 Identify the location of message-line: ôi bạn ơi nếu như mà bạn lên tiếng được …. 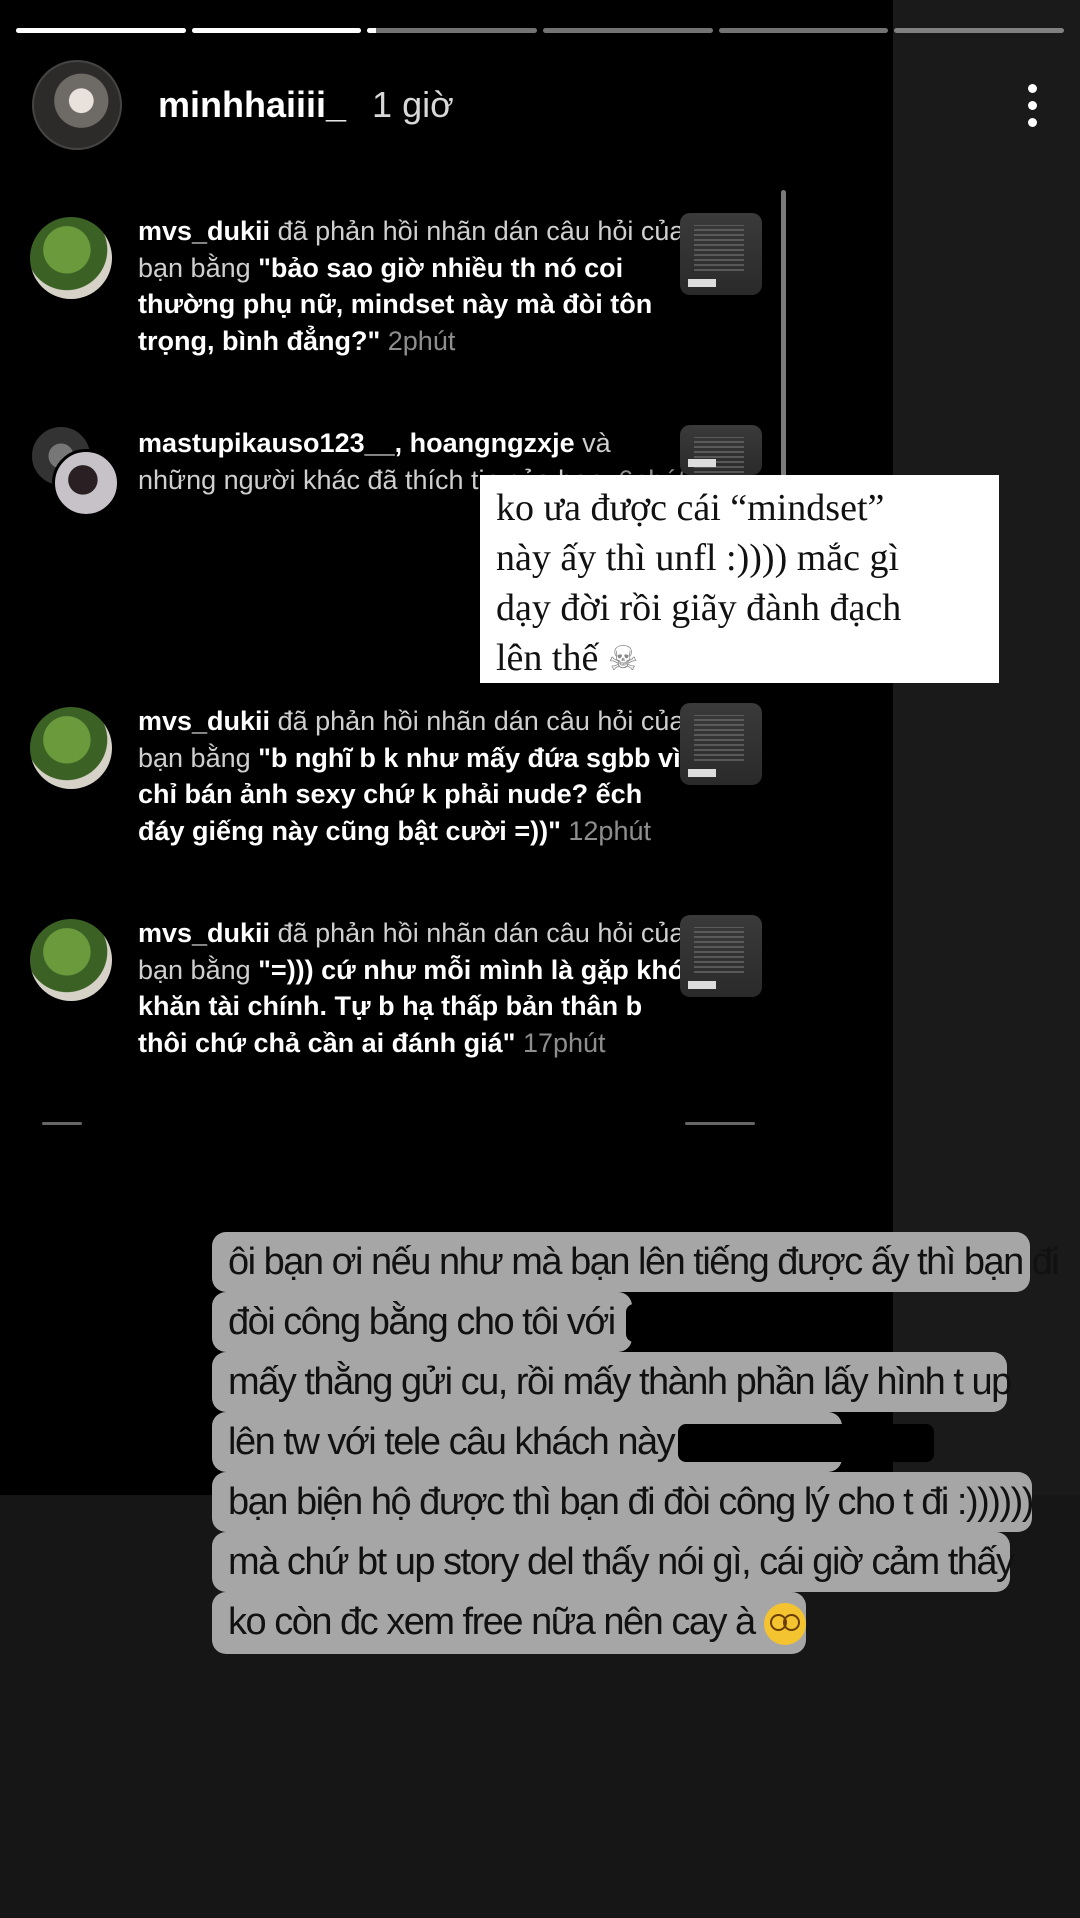
(644, 1262).